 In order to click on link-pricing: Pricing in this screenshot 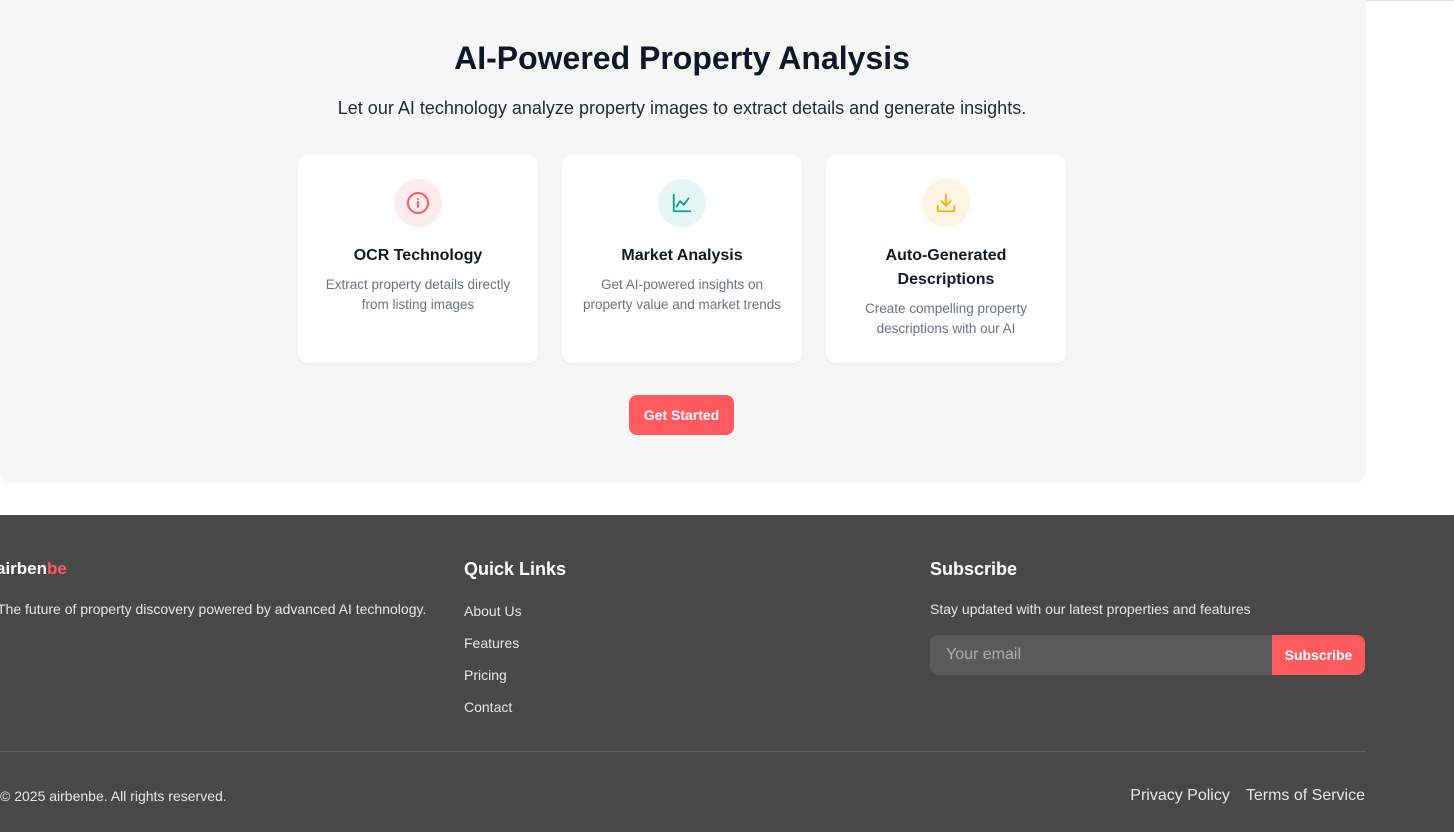, I will do `click(493, 683)`.